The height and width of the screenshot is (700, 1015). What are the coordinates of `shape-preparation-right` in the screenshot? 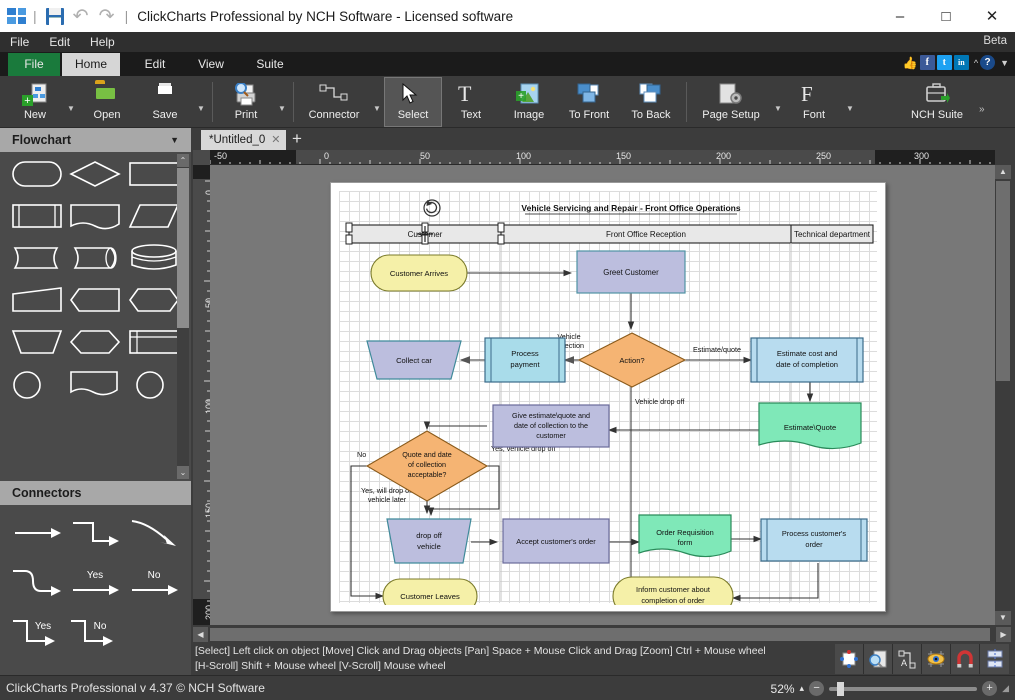 It's located at (154, 300).